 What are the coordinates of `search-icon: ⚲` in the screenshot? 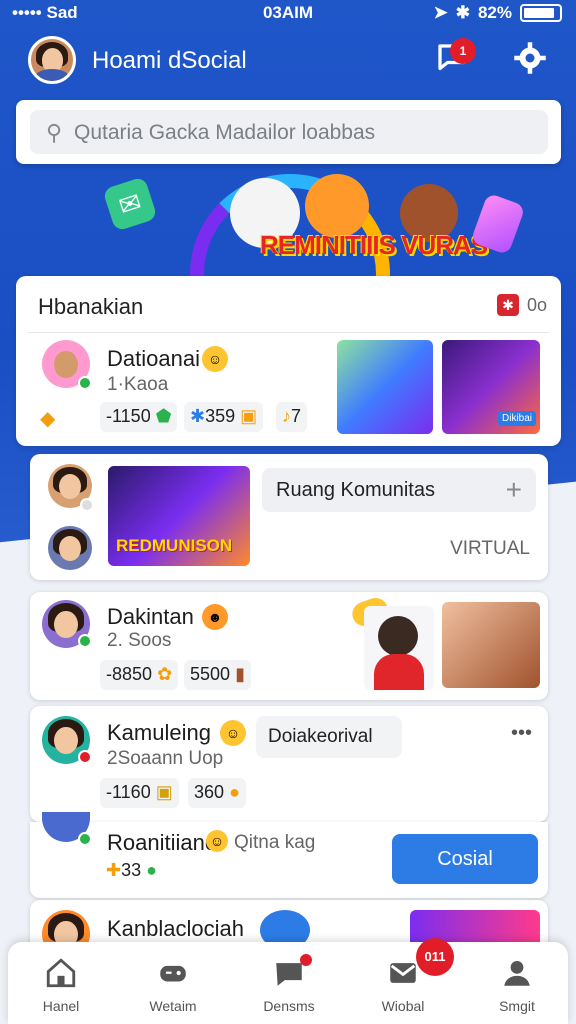 It's located at (54, 132).